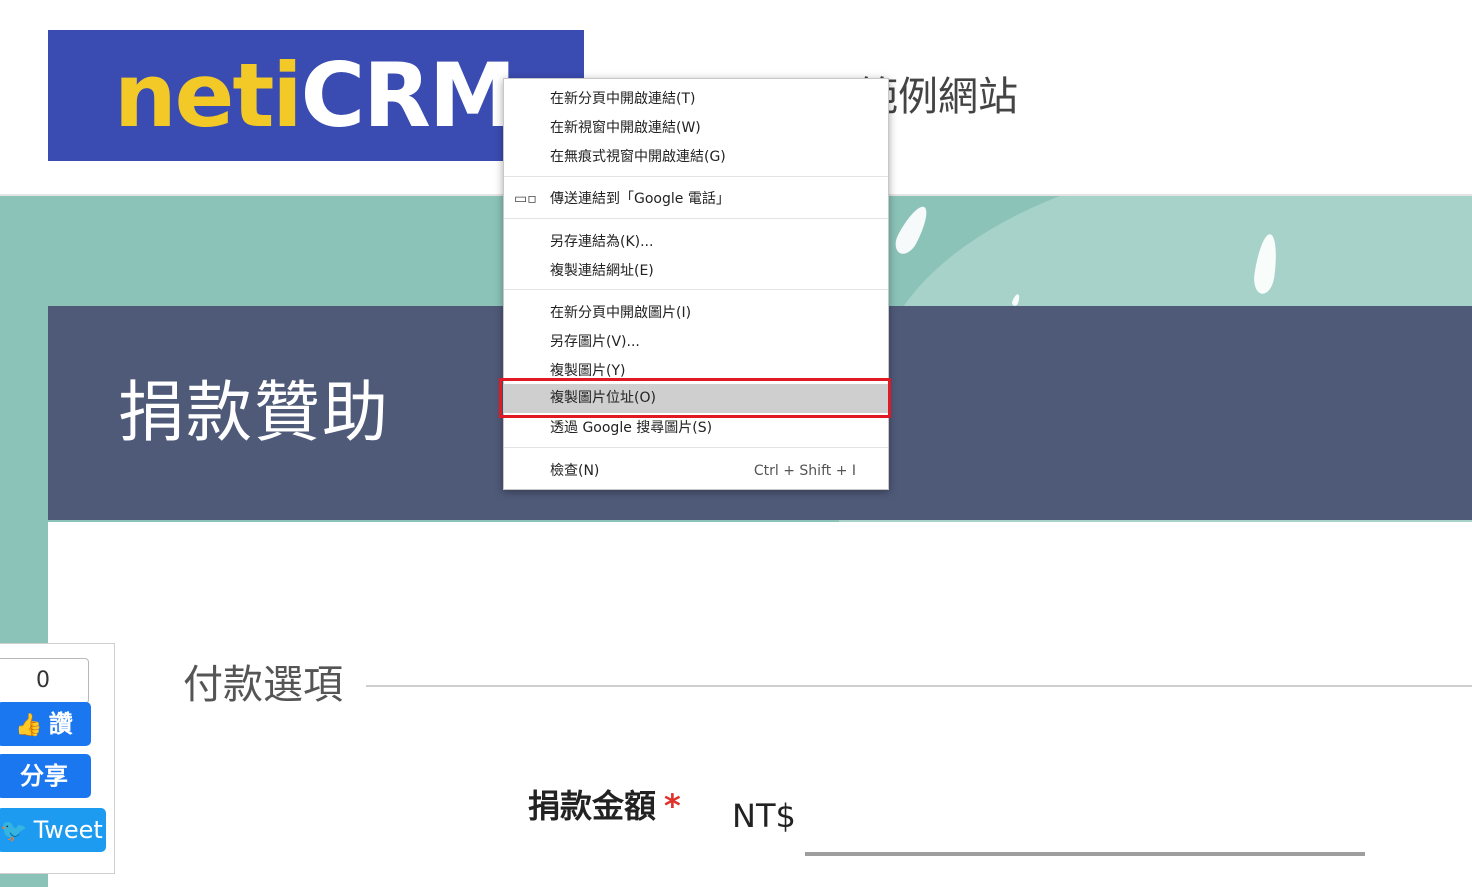 This screenshot has width=1472, height=887. Describe the element at coordinates (919, 686) in the screenshot. I see `section-divider` at that location.